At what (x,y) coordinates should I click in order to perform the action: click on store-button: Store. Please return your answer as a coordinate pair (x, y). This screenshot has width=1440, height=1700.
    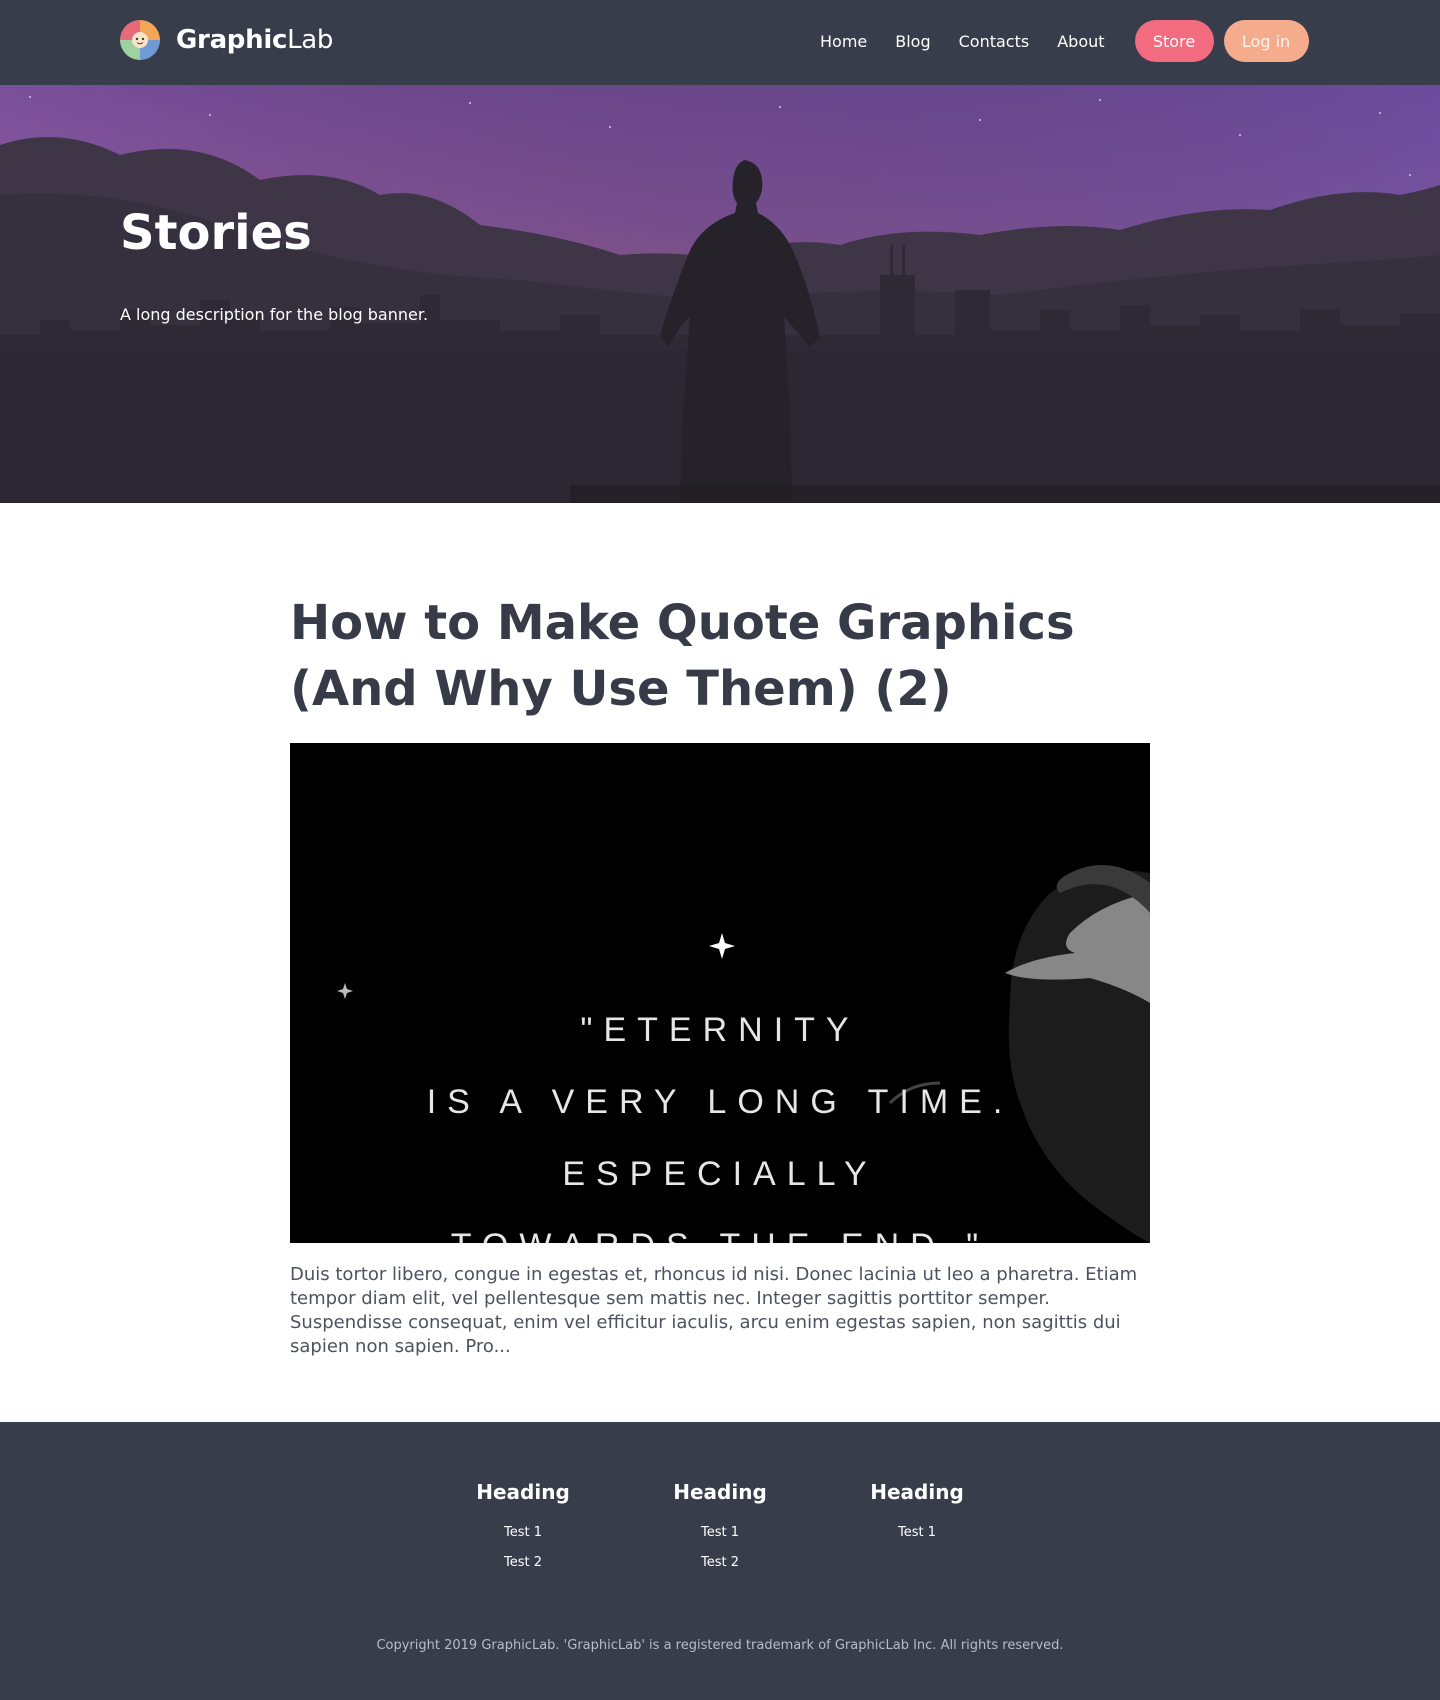
    Looking at the image, I should click on (1174, 41).